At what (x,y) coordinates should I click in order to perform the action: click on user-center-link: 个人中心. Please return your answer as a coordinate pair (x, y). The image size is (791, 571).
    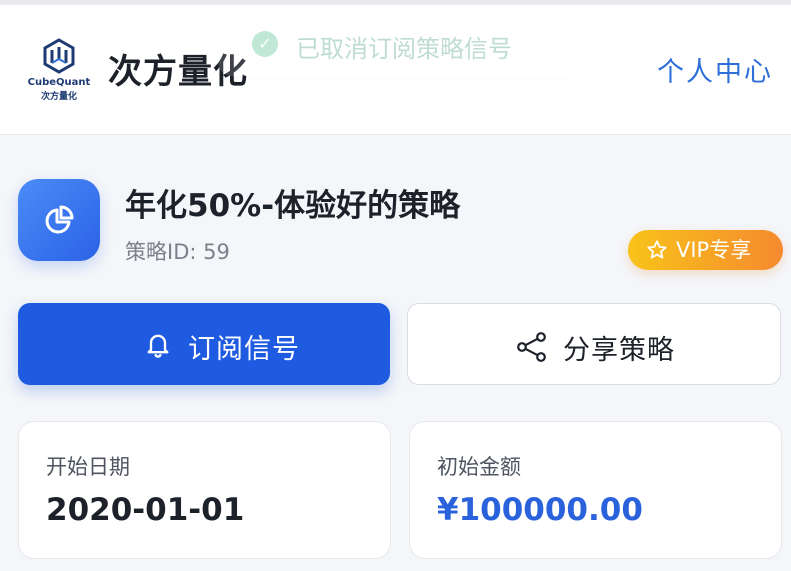
    Looking at the image, I should click on (715, 69).